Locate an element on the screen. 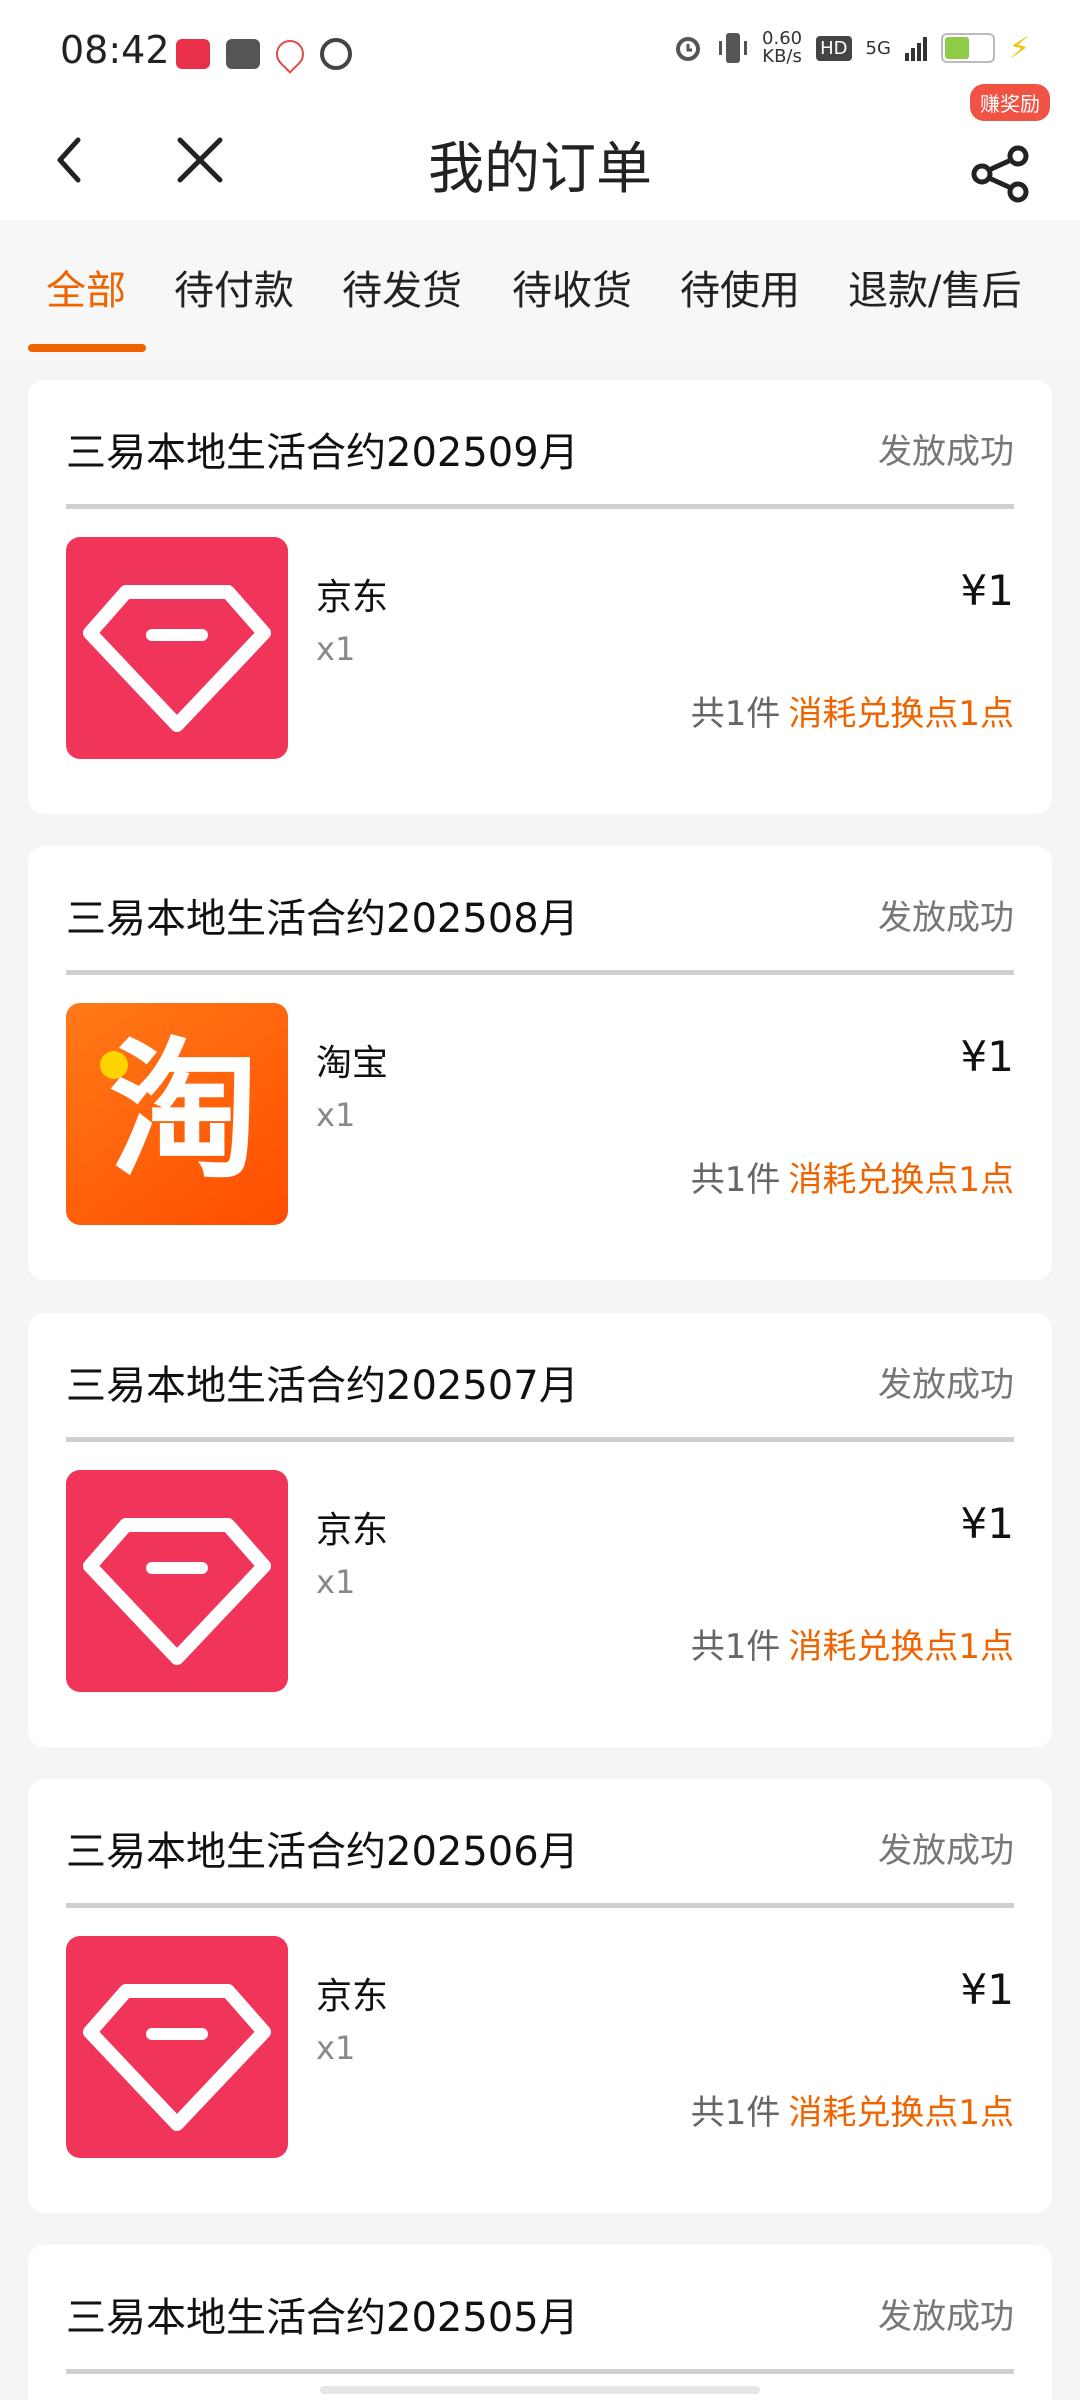 Image resolution: width=1080 pixels, height=2400 pixels. map-pin-icon is located at coordinates (290, 54).